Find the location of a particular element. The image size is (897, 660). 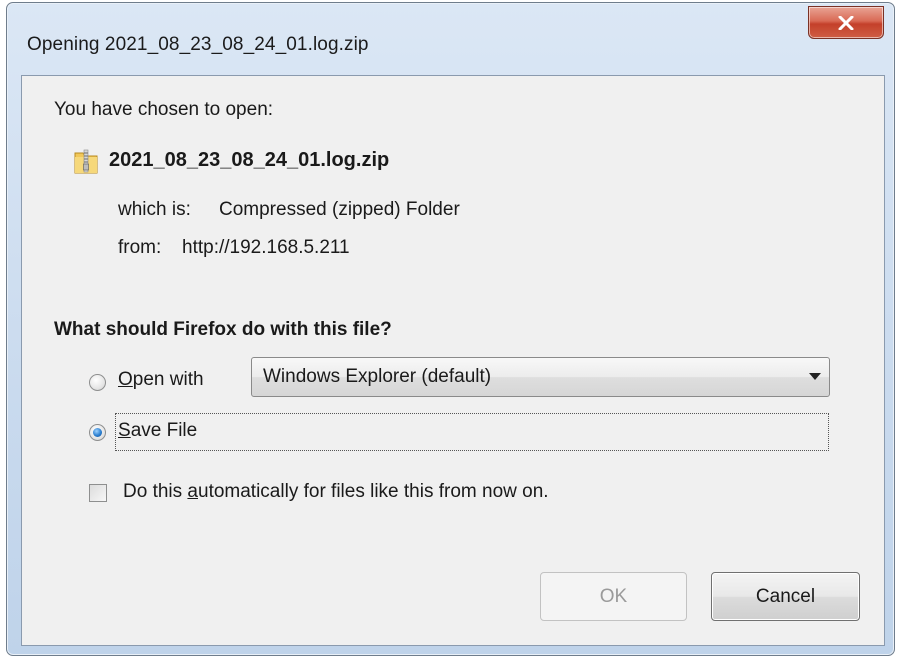

save-file-label-text: ave File is located at coordinates (164, 430).